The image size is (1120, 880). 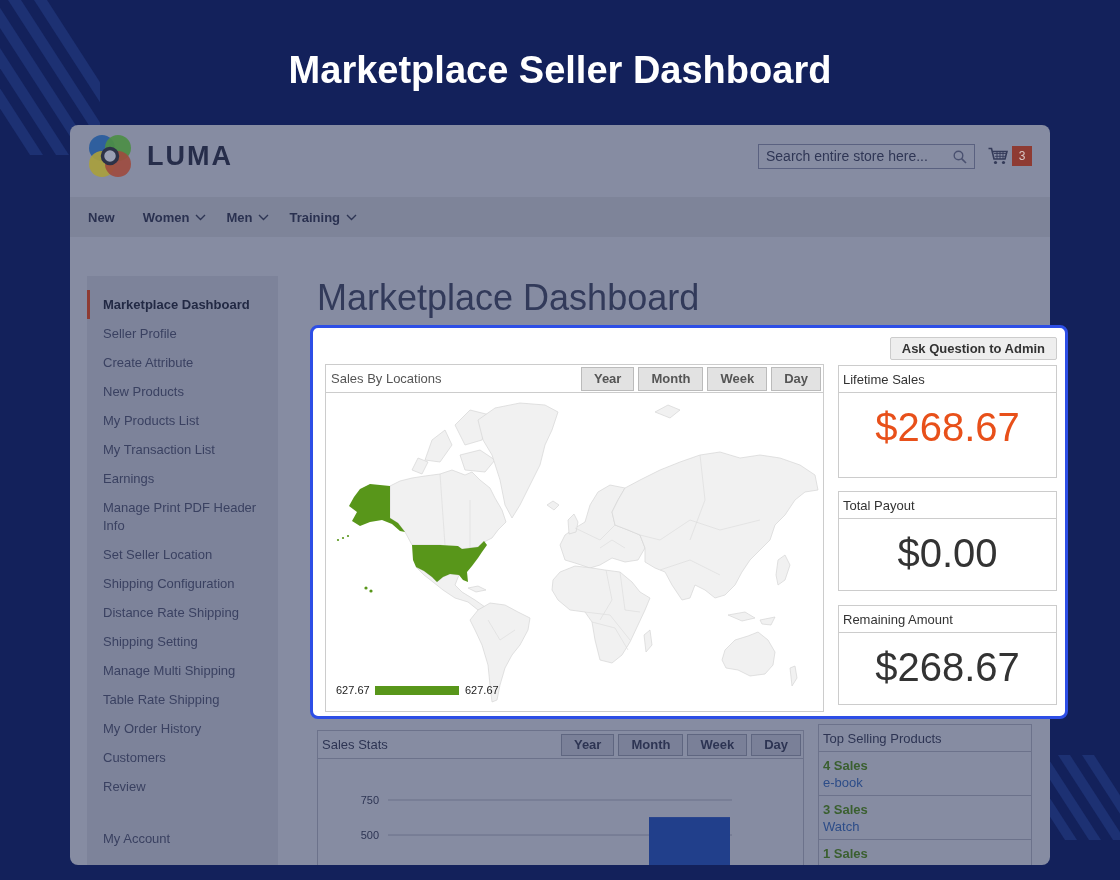 What do you see at coordinates (190, 156) in the screenshot?
I see `logo-text: LUMA` at bounding box center [190, 156].